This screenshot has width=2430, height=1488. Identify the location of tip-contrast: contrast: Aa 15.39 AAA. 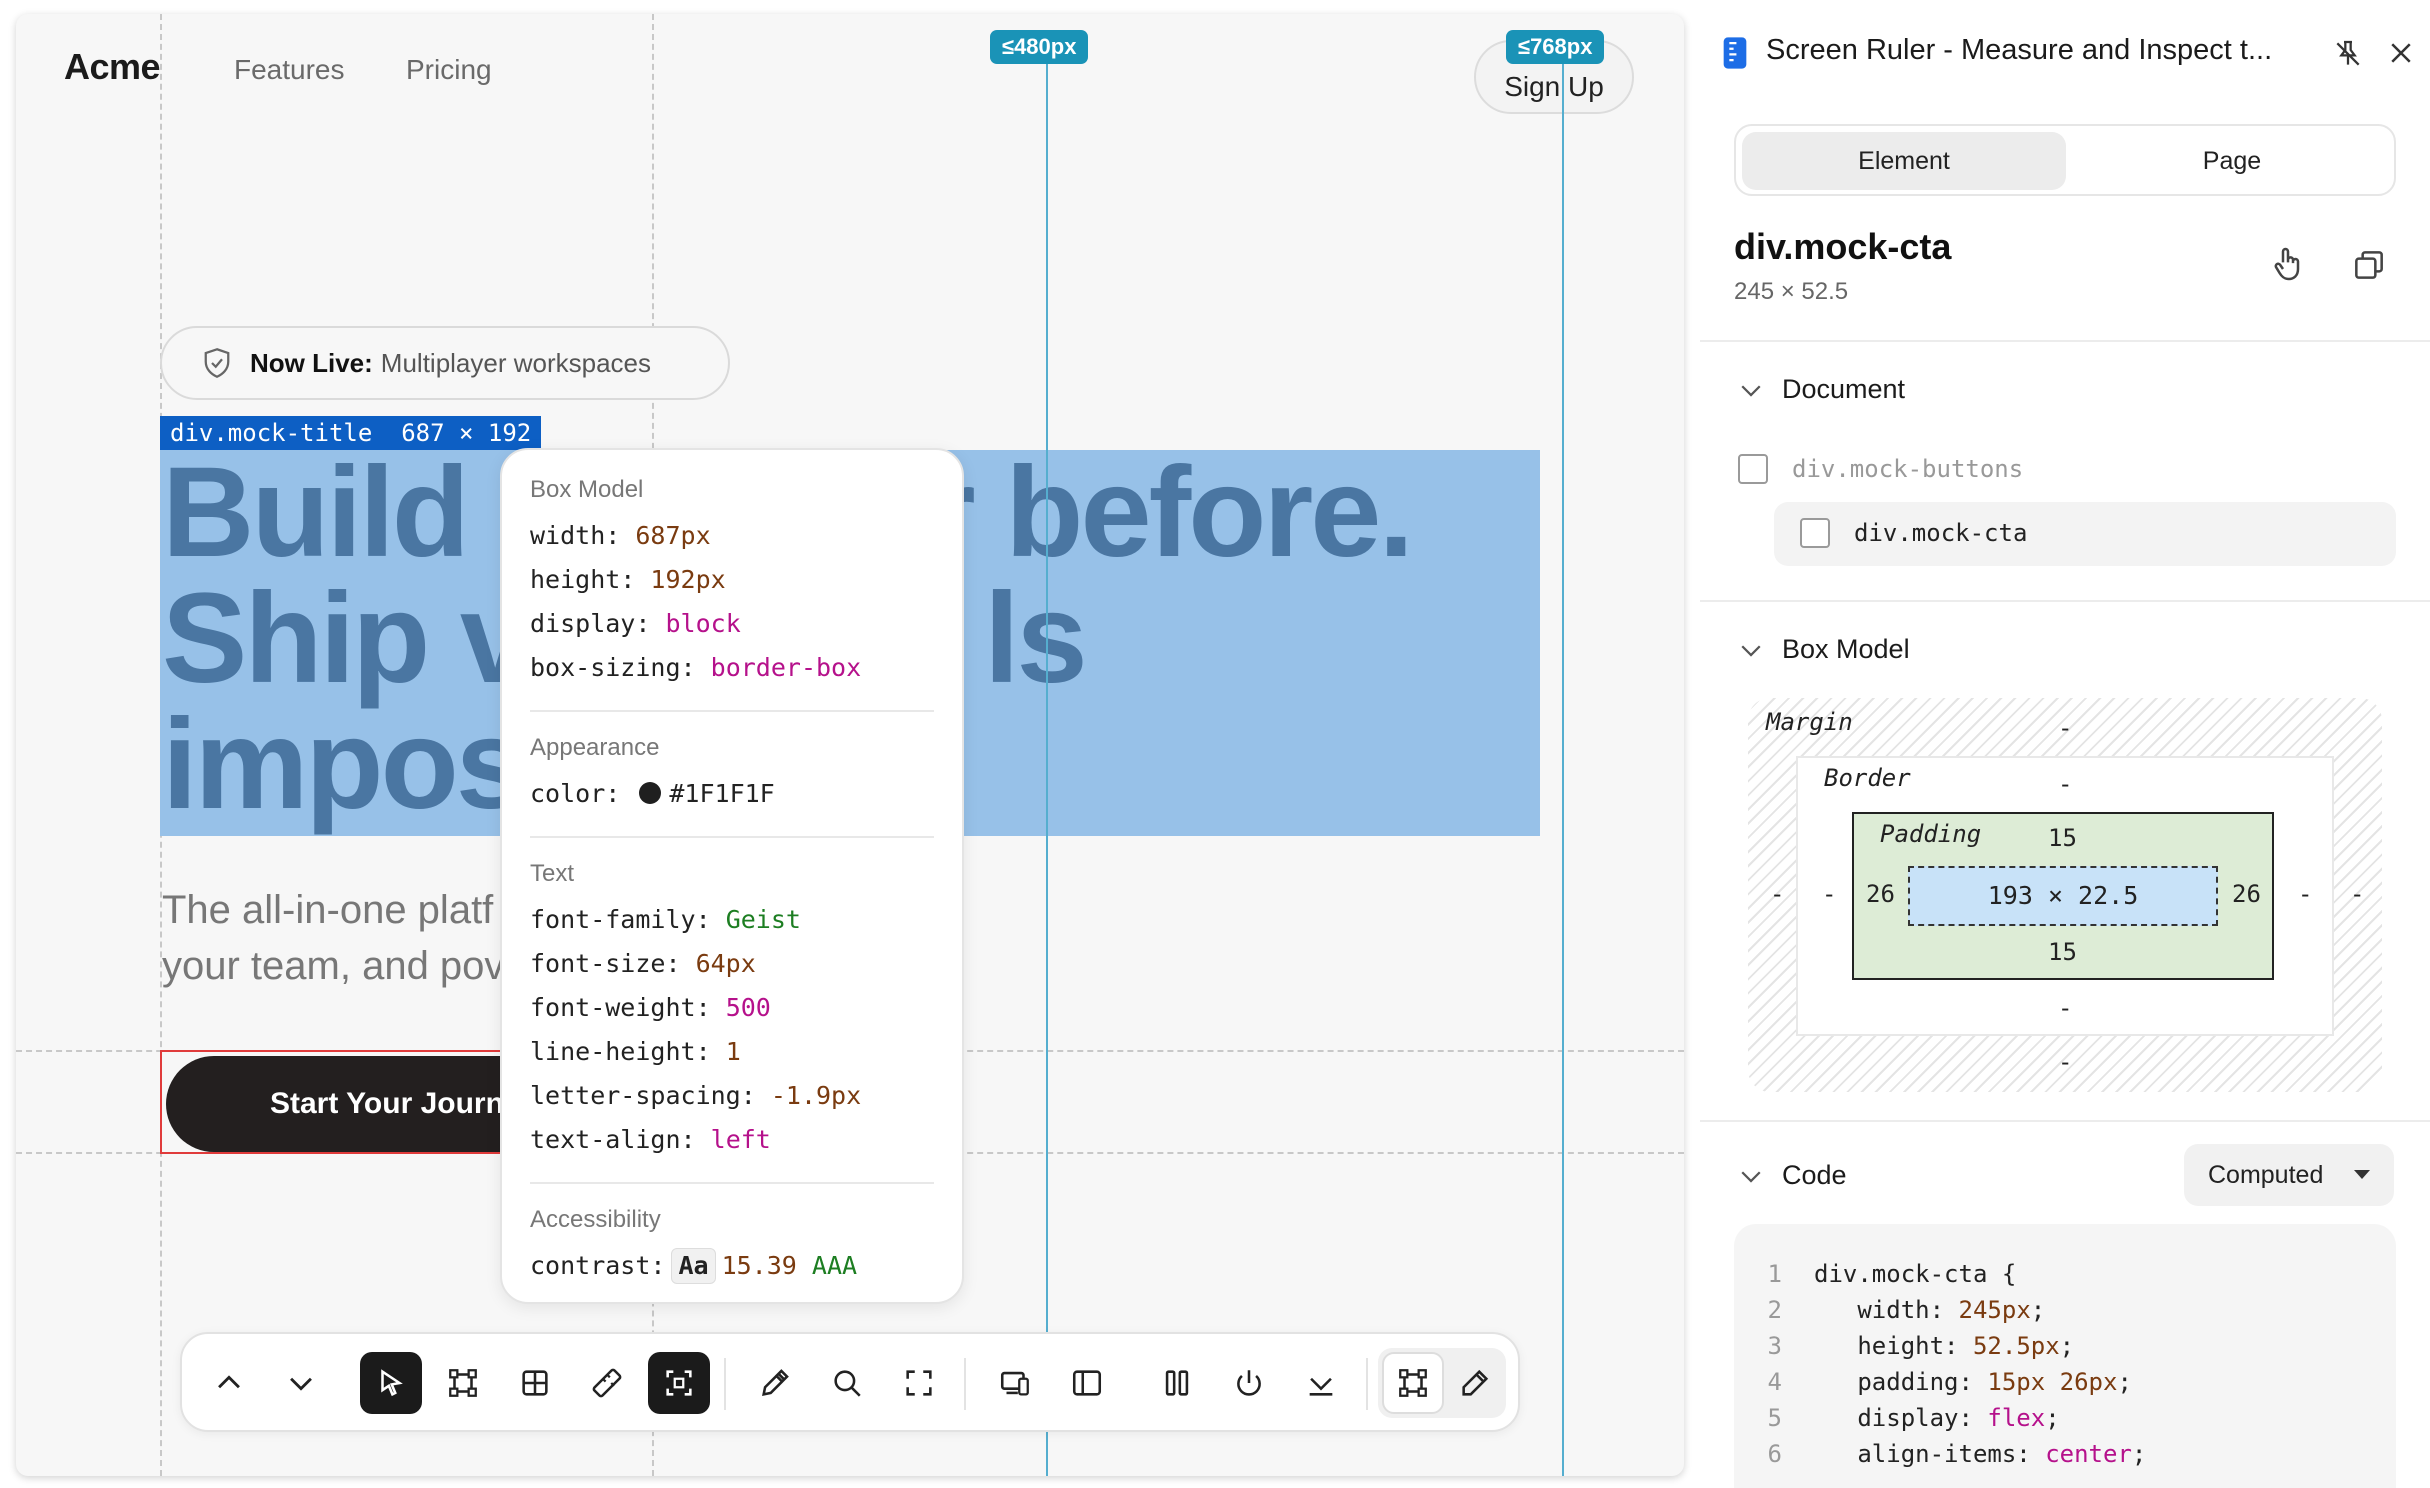
(732, 1266).